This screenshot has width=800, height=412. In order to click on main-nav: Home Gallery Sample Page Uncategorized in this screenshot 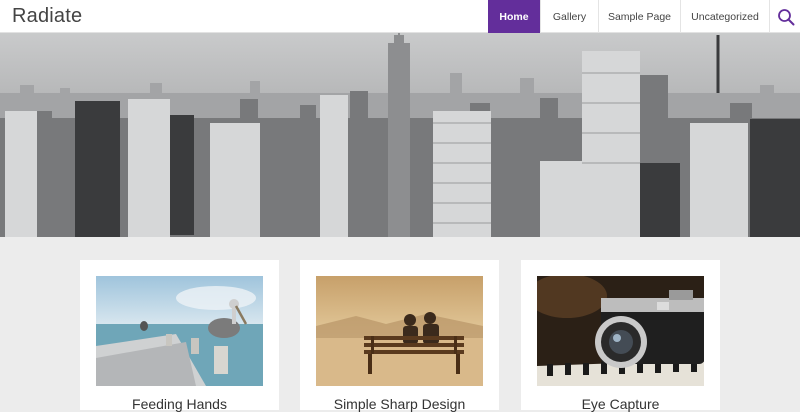, I will do `click(644, 16)`.